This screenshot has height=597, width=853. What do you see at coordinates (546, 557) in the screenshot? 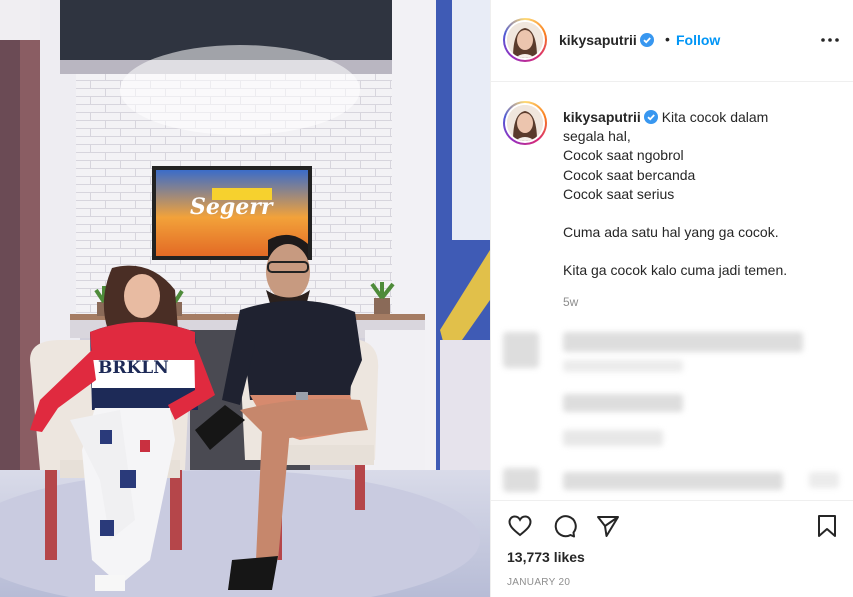
I see `likes-count: 13,773 likes` at bounding box center [546, 557].